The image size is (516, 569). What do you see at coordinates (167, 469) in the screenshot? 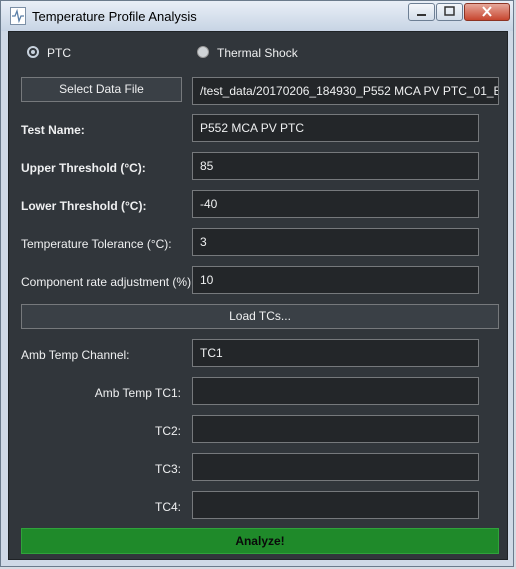
I see `tc3-label: TC3:` at bounding box center [167, 469].